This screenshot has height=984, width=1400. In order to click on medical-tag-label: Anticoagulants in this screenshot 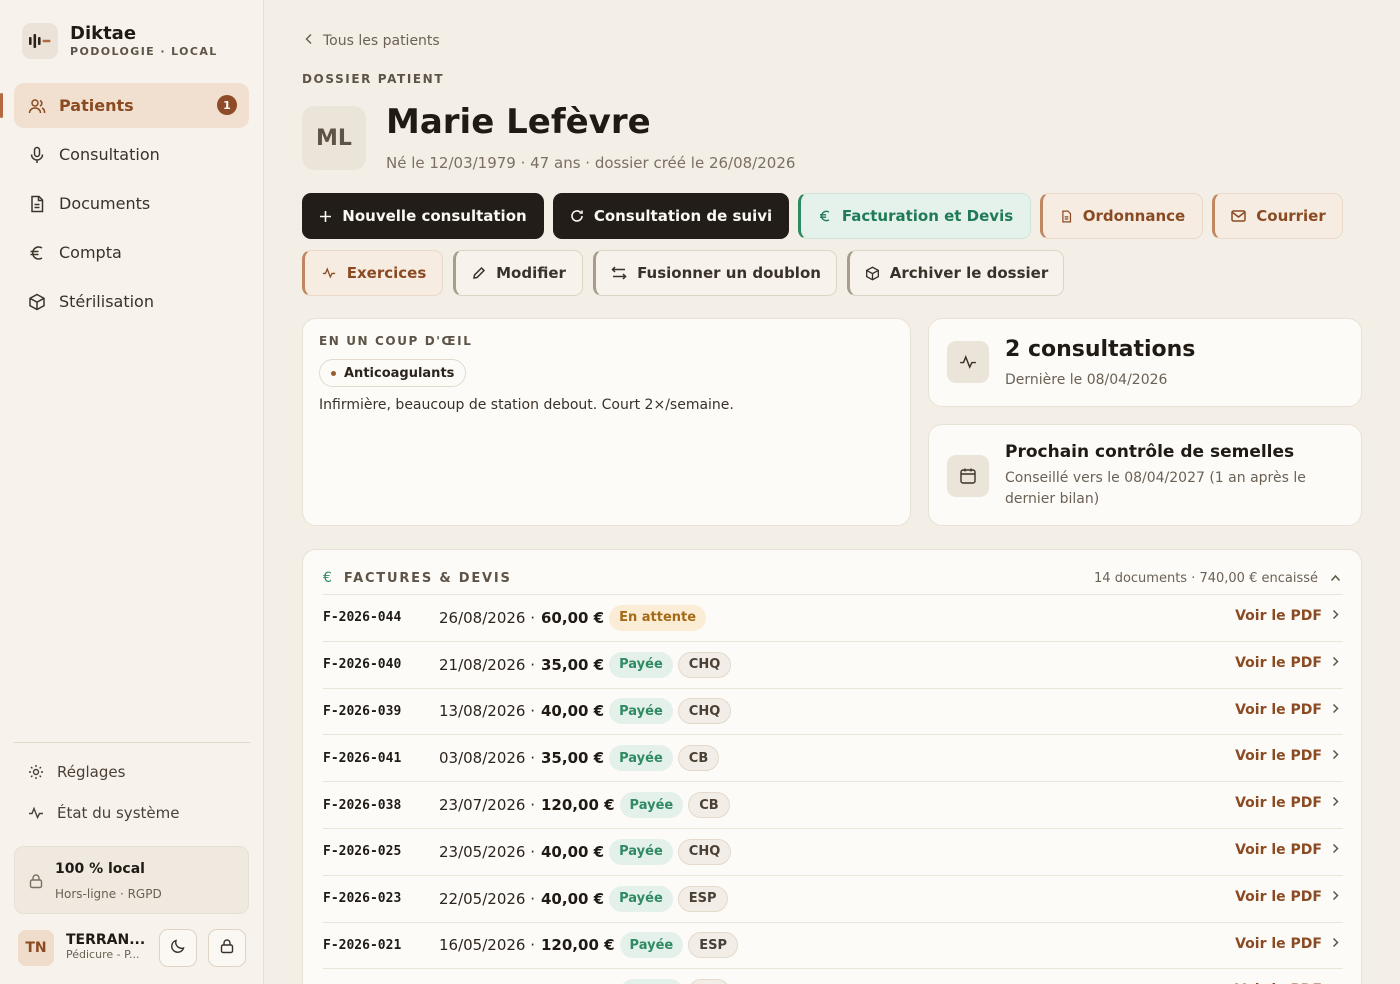, I will do `click(399, 373)`.